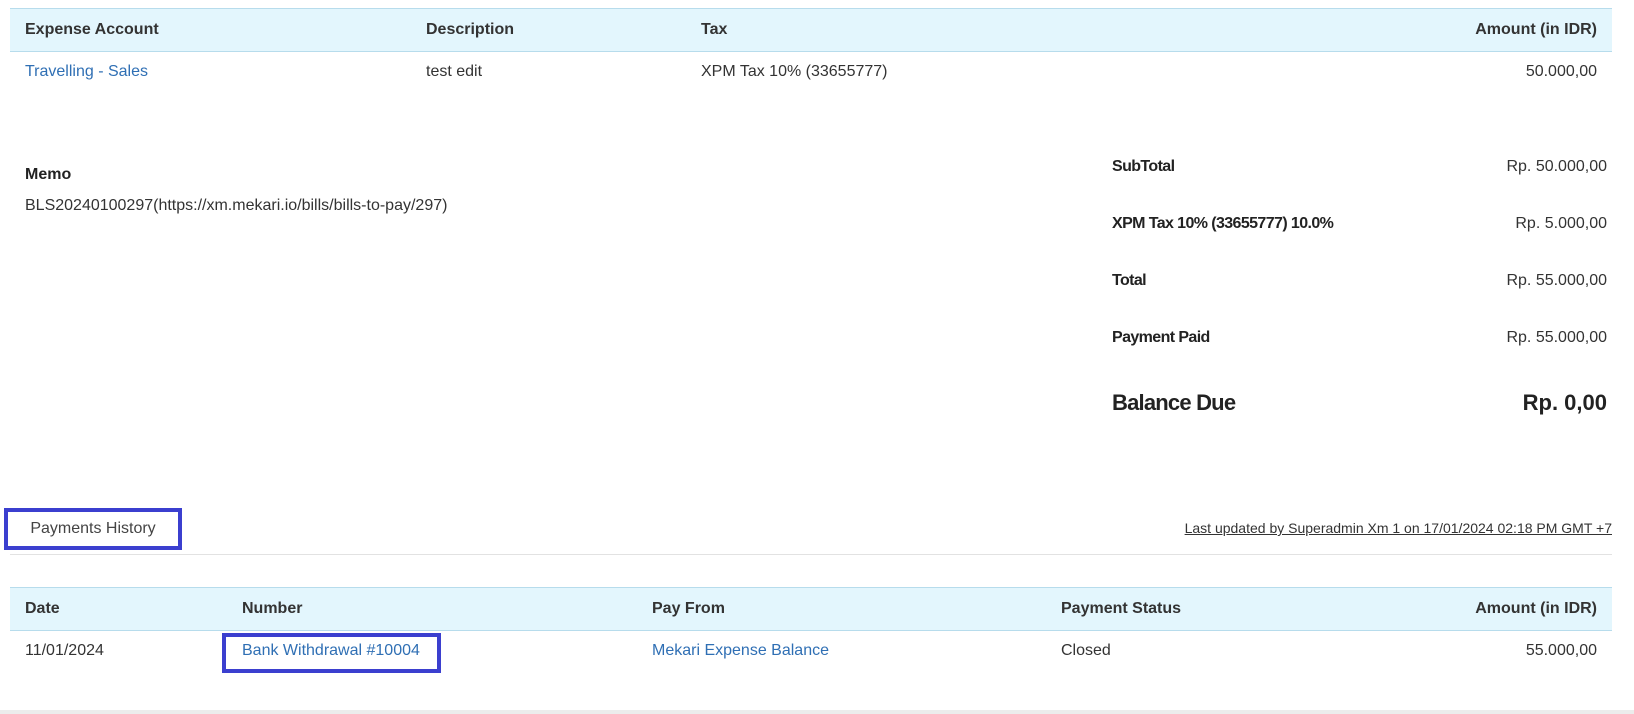 Image resolution: width=1634 pixels, height=714 pixels. What do you see at coordinates (1564, 402) in the screenshot?
I see `balance-due-value: Rp. 0,00` at bounding box center [1564, 402].